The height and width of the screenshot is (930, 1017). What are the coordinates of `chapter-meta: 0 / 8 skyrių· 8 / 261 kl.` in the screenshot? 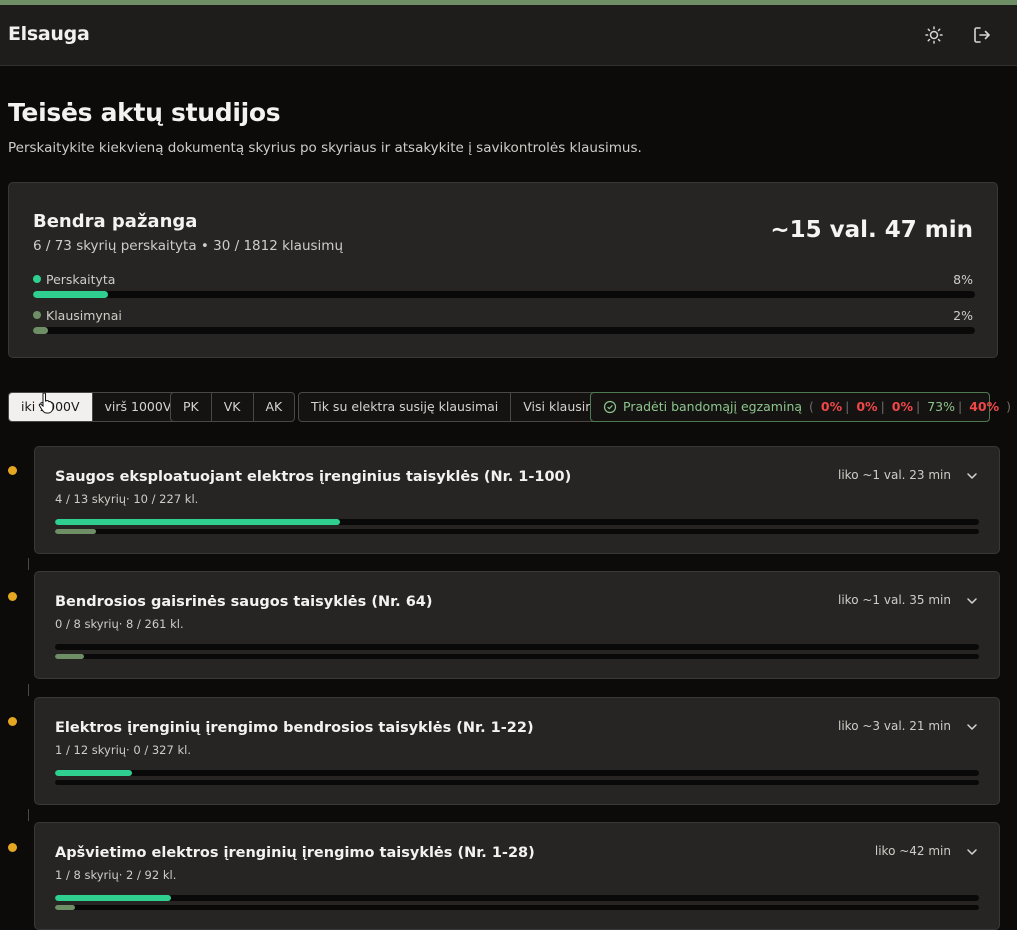 It's located at (119, 624).